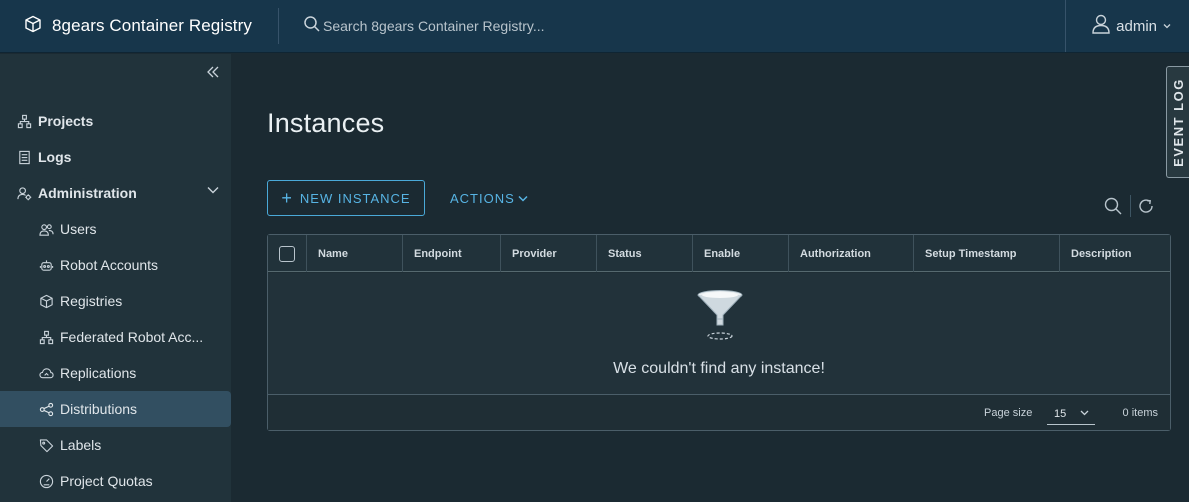  I want to click on event-log-tab: EVENT LOG, so click(1177, 122).